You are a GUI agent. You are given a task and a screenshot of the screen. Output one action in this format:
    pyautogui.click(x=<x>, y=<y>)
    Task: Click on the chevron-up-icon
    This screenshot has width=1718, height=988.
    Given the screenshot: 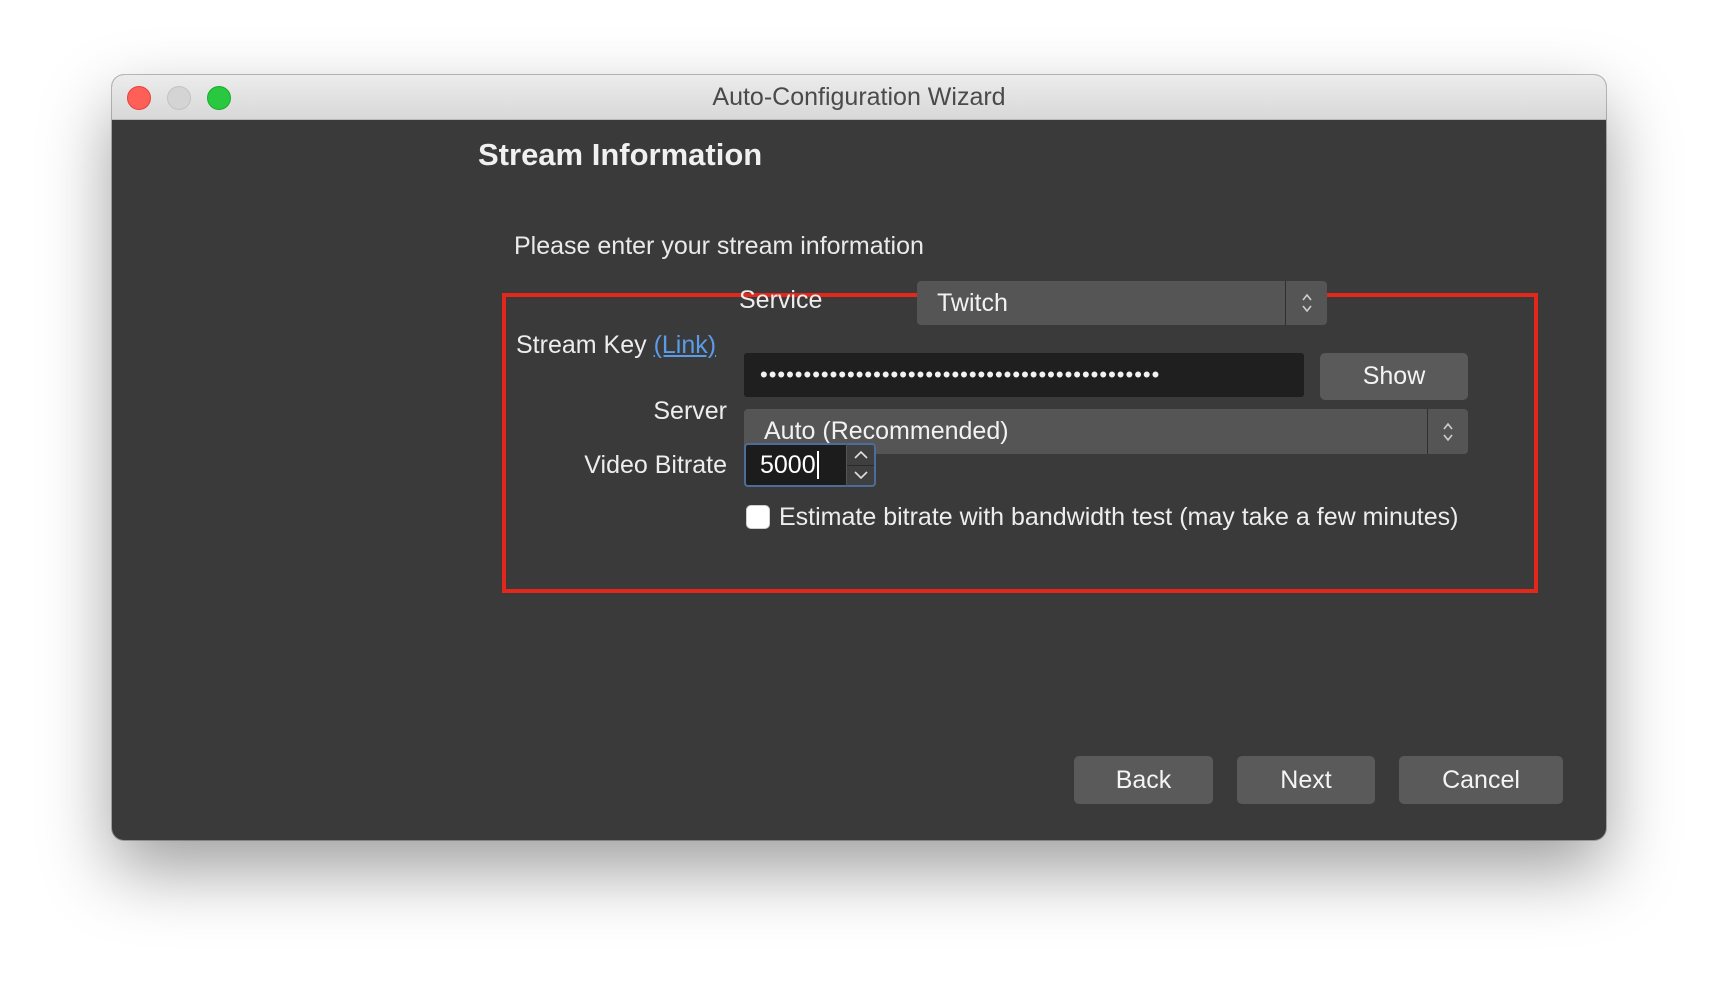 What is the action you would take?
    pyautogui.click(x=860, y=454)
    